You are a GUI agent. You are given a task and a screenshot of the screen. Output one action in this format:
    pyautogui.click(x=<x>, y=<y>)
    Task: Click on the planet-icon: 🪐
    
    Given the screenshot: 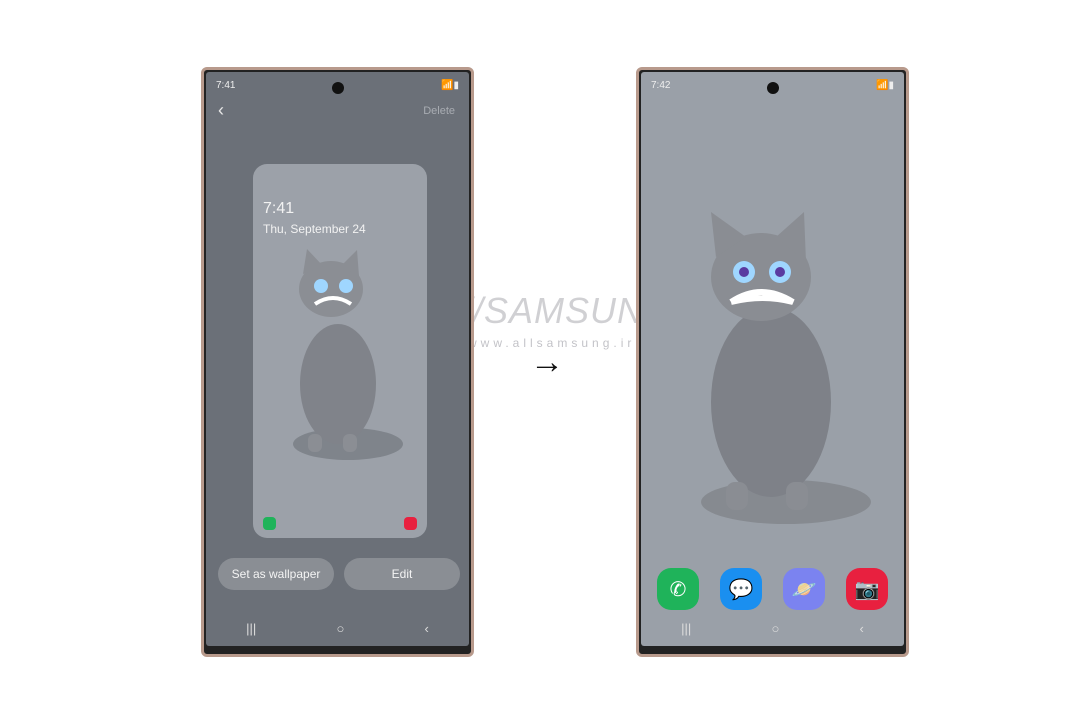 What is the action you would take?
    pyautogui.click(x=804, y=589)
    